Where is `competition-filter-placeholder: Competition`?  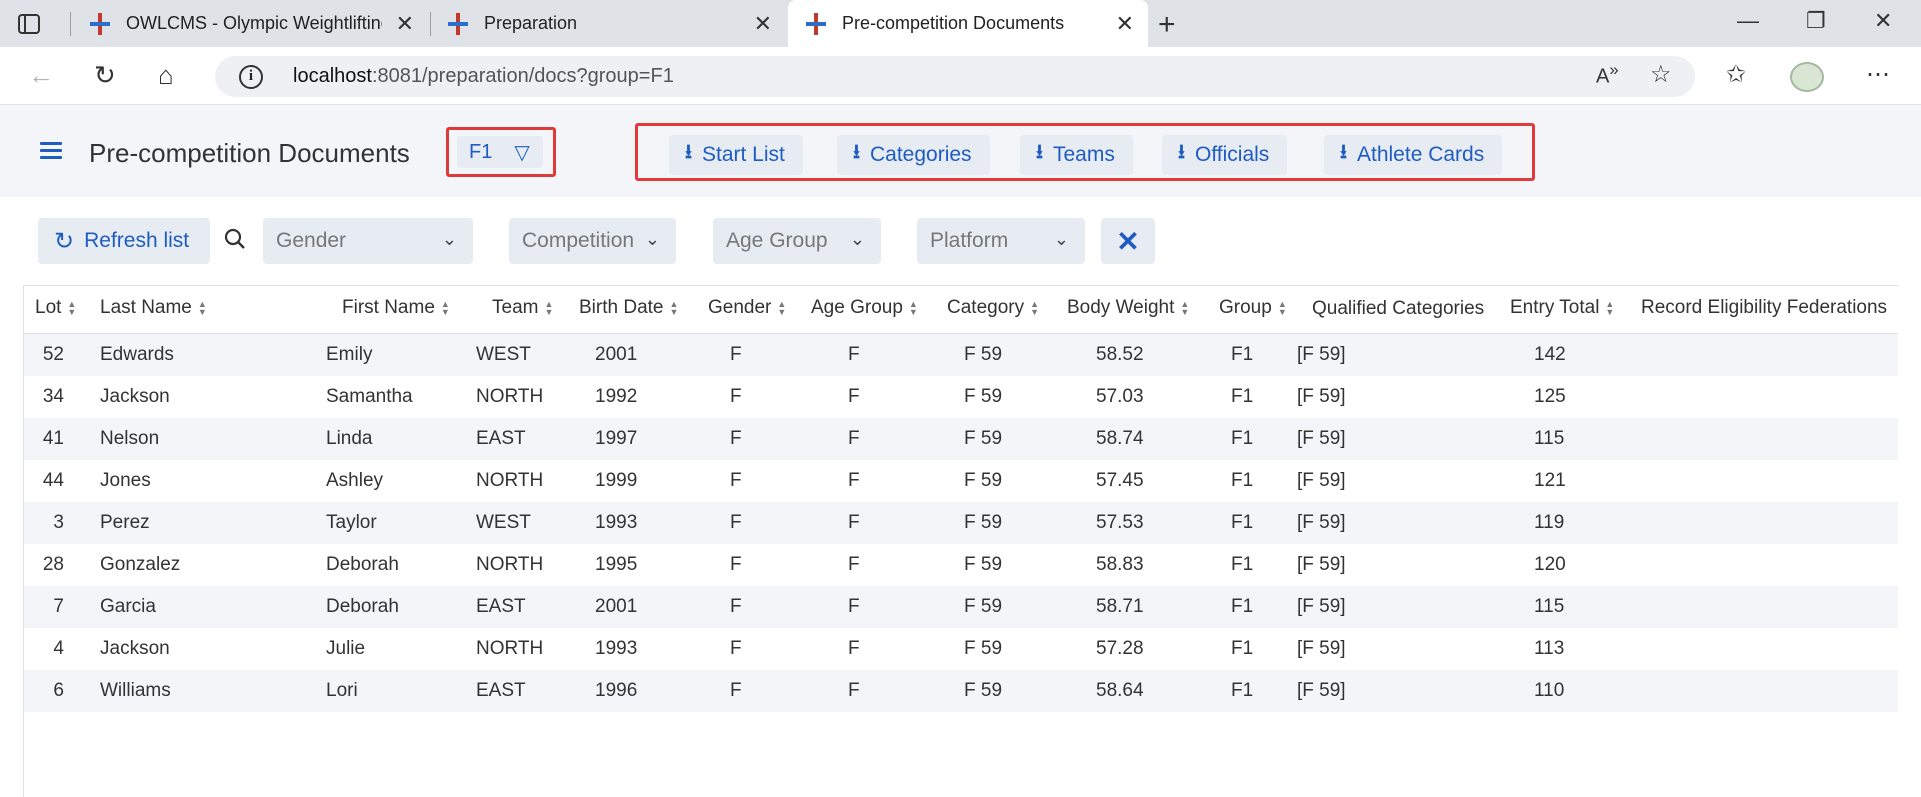 competition-filter-placeholder: Competition is located at coordinates (578, 240).